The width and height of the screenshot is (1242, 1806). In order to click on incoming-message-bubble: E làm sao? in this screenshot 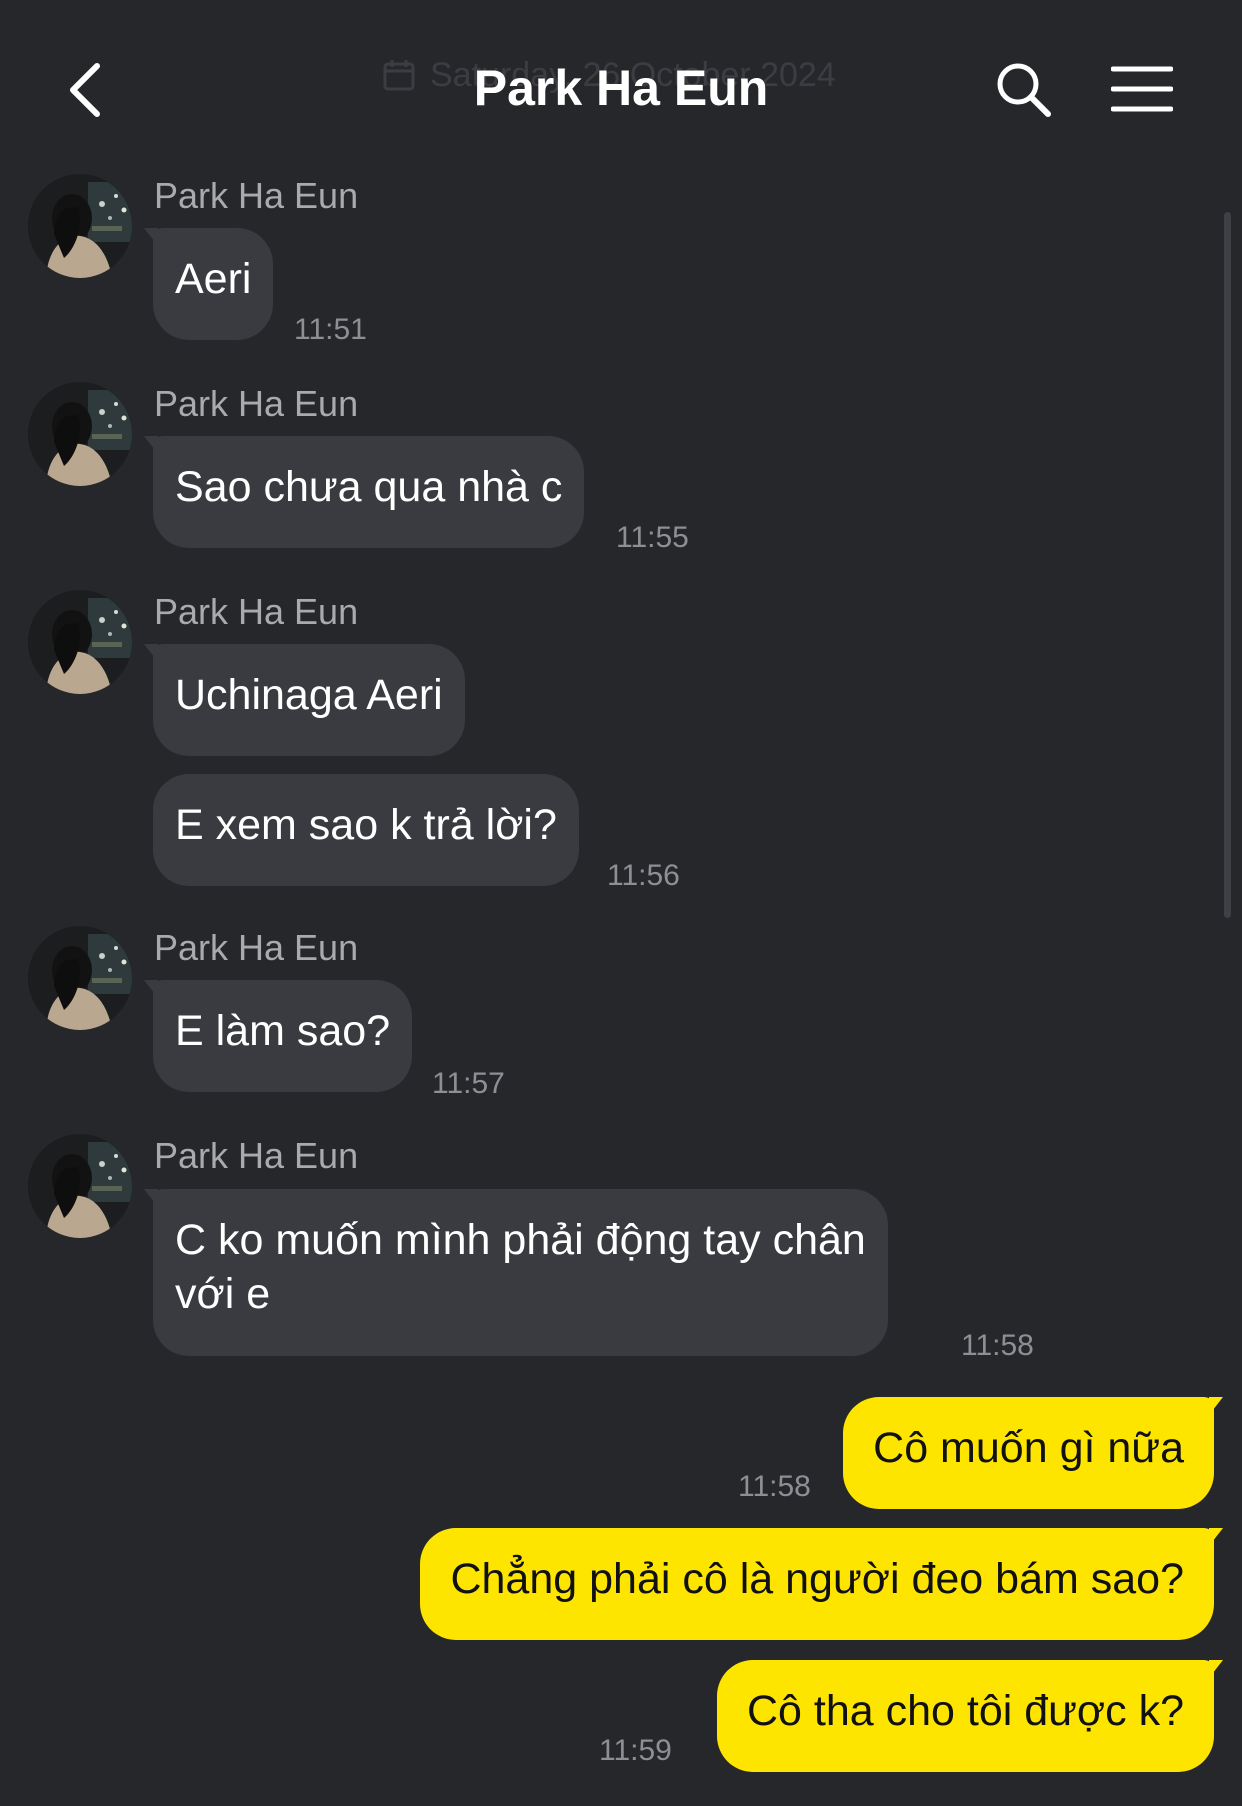, I will do `click(278, 1036)`.